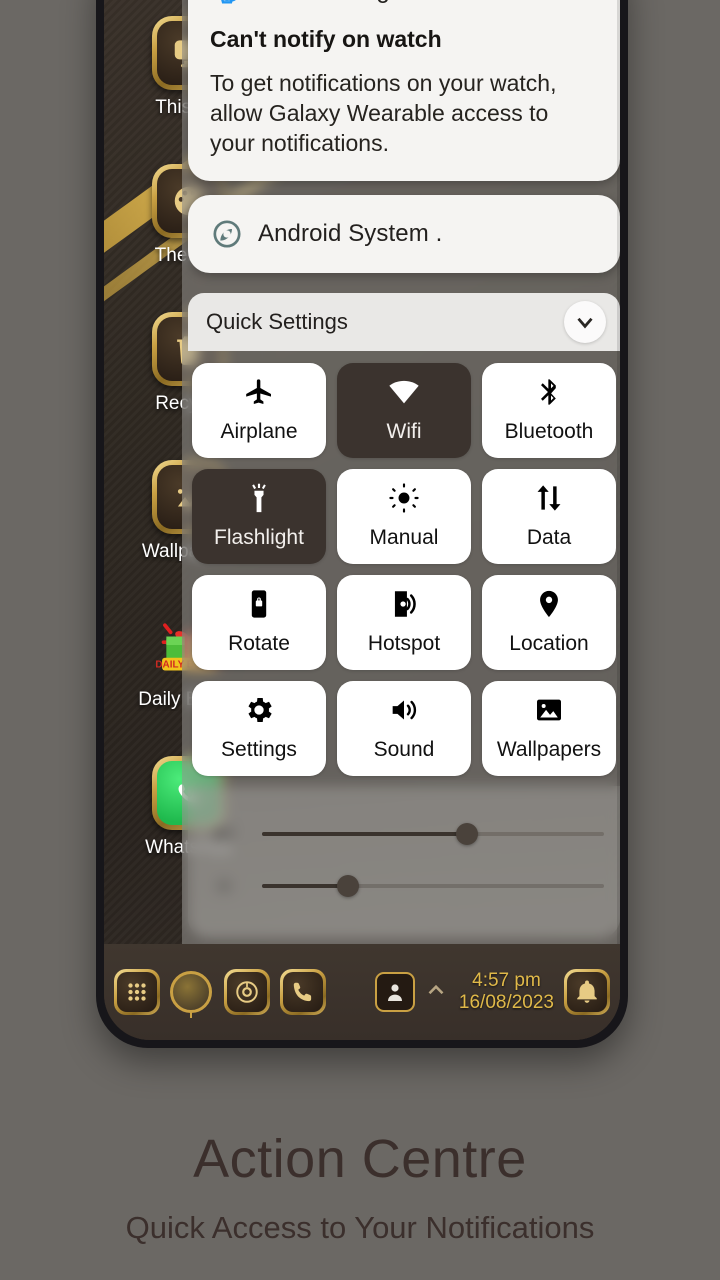 This screenshot has height=1280, width=720. What do you see at coordinates (467, 833) in the screenshot?
I see `volume-slider-knob` at bounding box center [467, 833].